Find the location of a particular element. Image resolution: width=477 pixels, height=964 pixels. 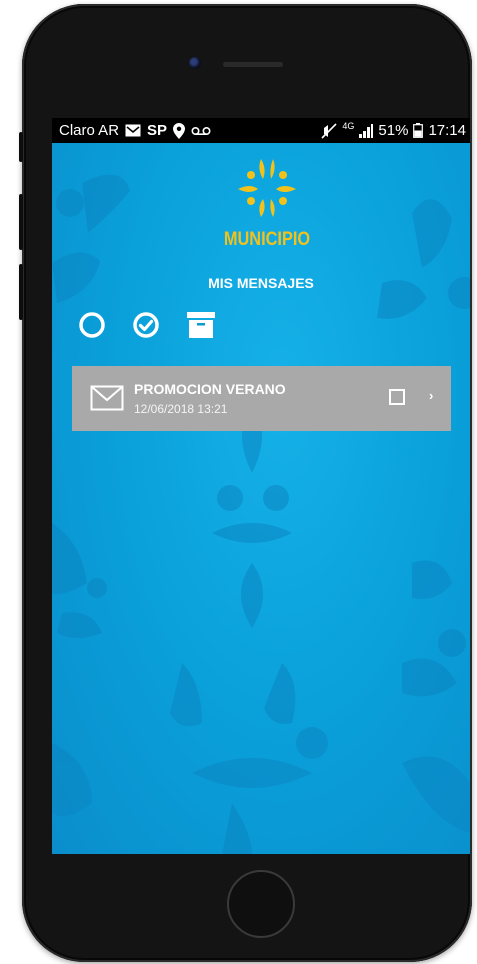

battery-icon is located at coordinates (418, 130).